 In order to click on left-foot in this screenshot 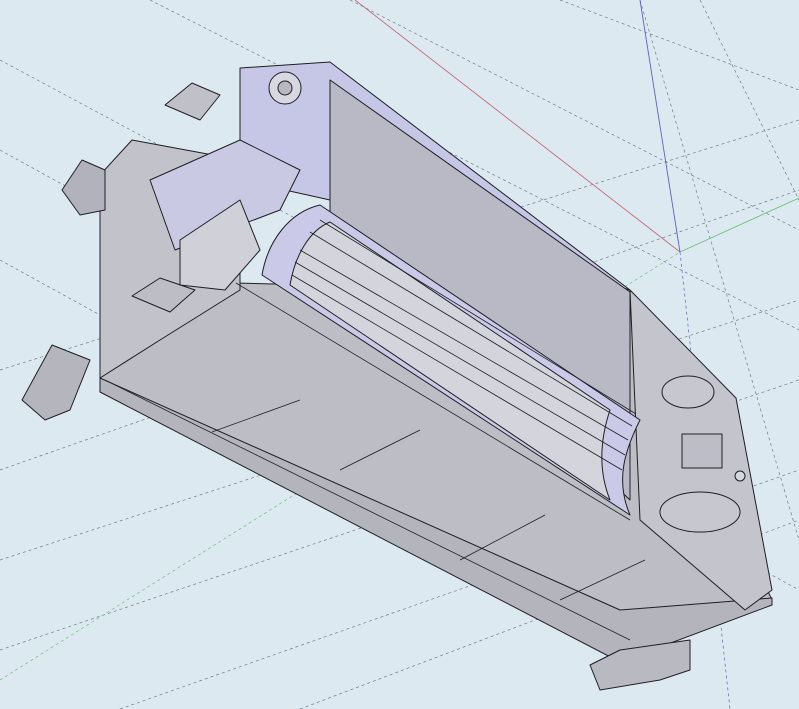, I will do `click(56, 382)`.